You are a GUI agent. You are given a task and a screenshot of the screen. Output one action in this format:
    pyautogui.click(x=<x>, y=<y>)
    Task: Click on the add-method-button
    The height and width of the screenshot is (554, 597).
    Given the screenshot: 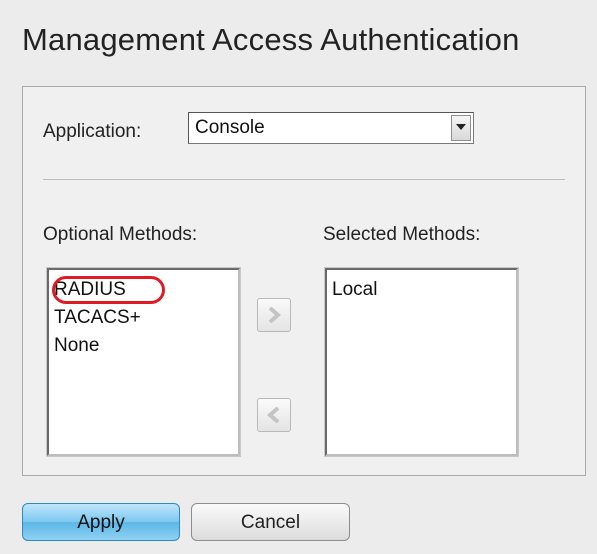 What is the action you would take?
    pyautogui.click(x=274, y=315)
    